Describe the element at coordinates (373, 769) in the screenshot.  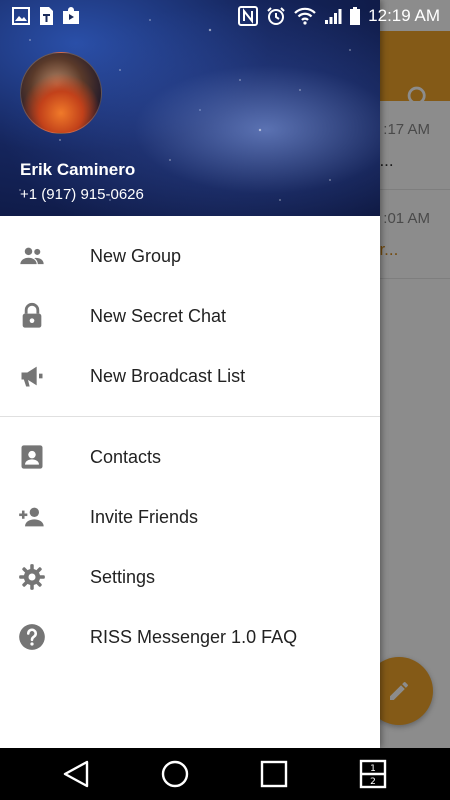
I see `svg-text: 1` at that location.